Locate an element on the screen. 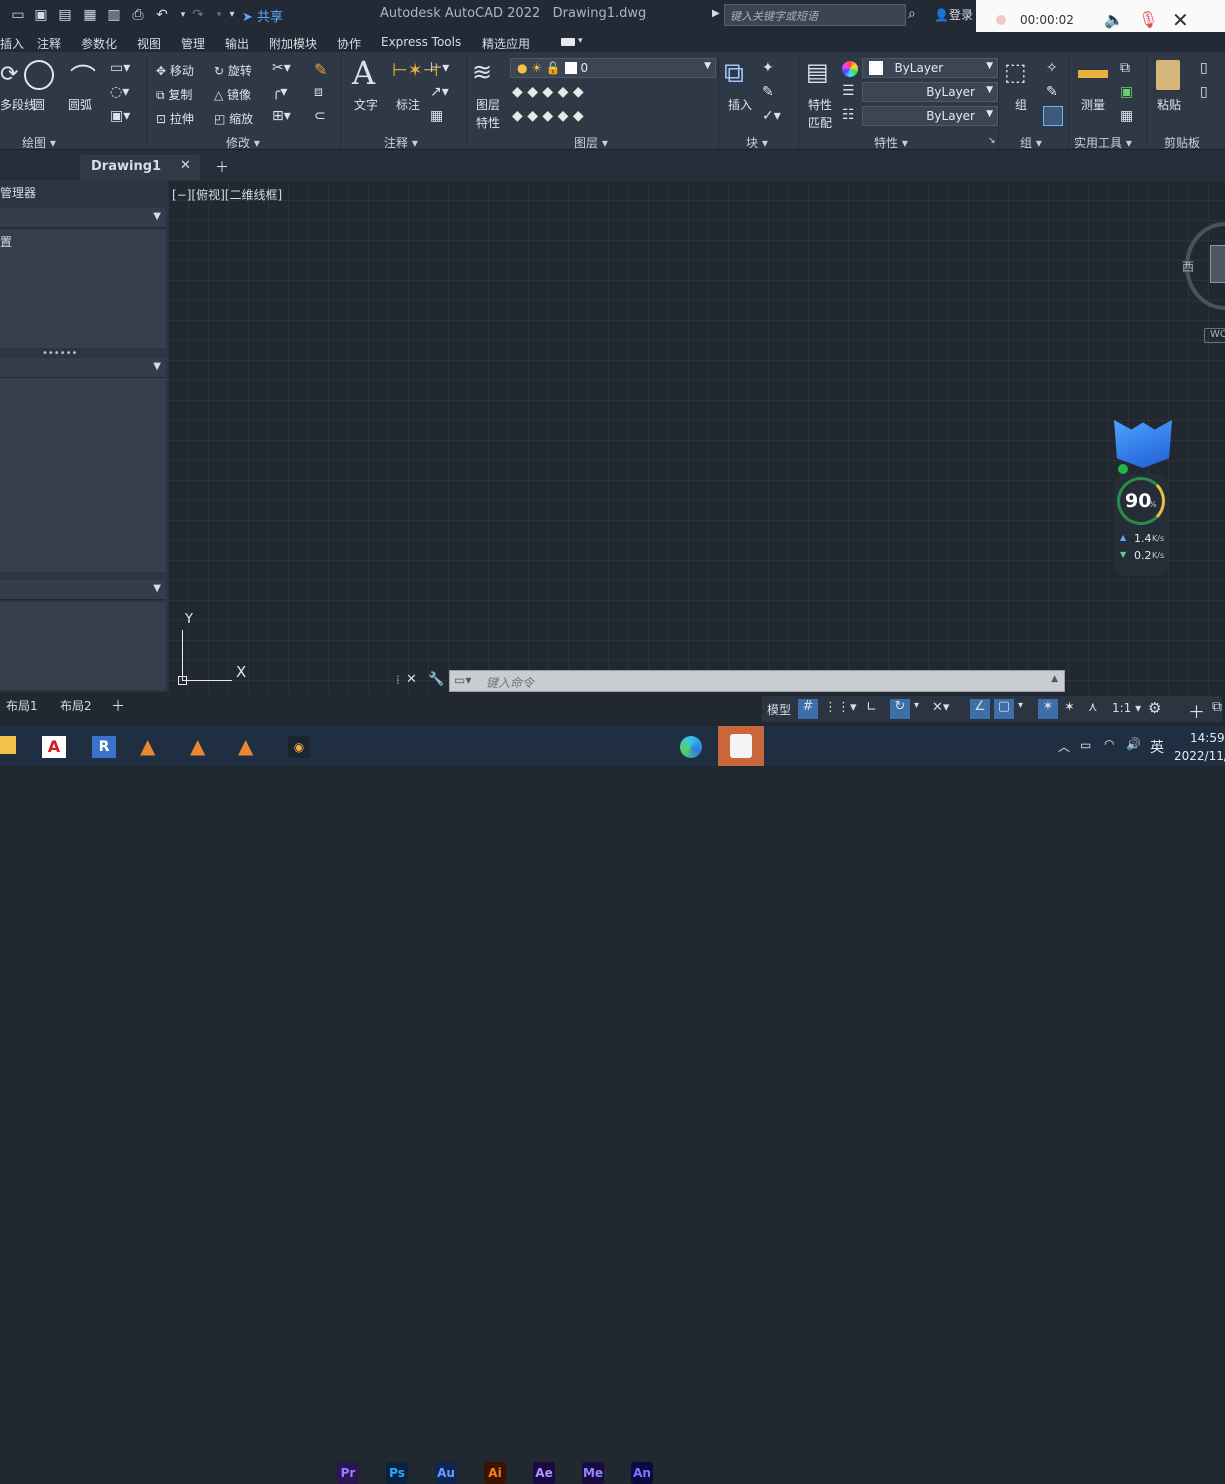 The image size is (1225, 1484). arc-icon: ⌒ is located at coordinates (83, 76).